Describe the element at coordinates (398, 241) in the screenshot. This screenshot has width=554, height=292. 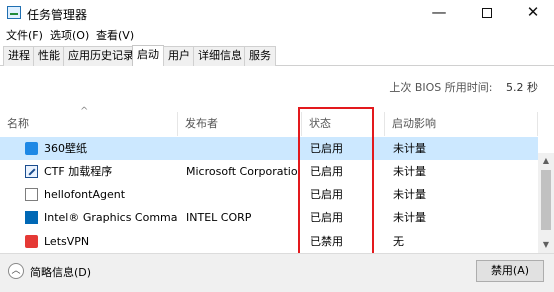
I see `startup-impact: 无` at that location.